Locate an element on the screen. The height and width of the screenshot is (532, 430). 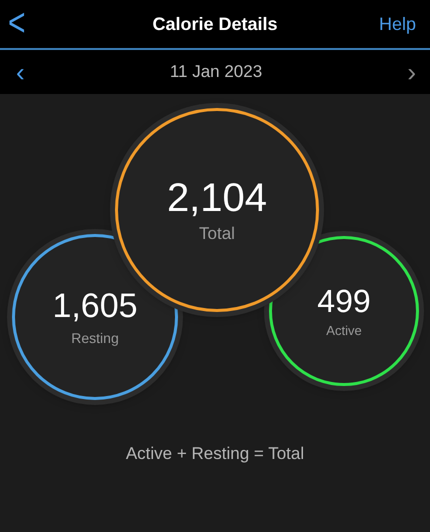
help-button: Help is located at coordinates (397, 24).